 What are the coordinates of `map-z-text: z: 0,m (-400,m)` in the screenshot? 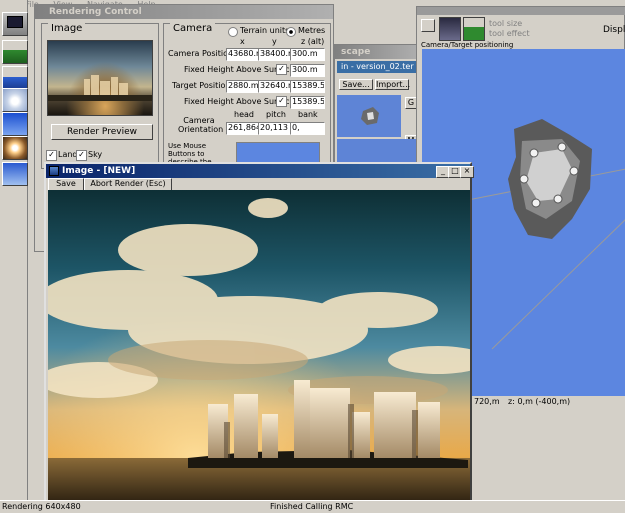 It's located at (539, 401).